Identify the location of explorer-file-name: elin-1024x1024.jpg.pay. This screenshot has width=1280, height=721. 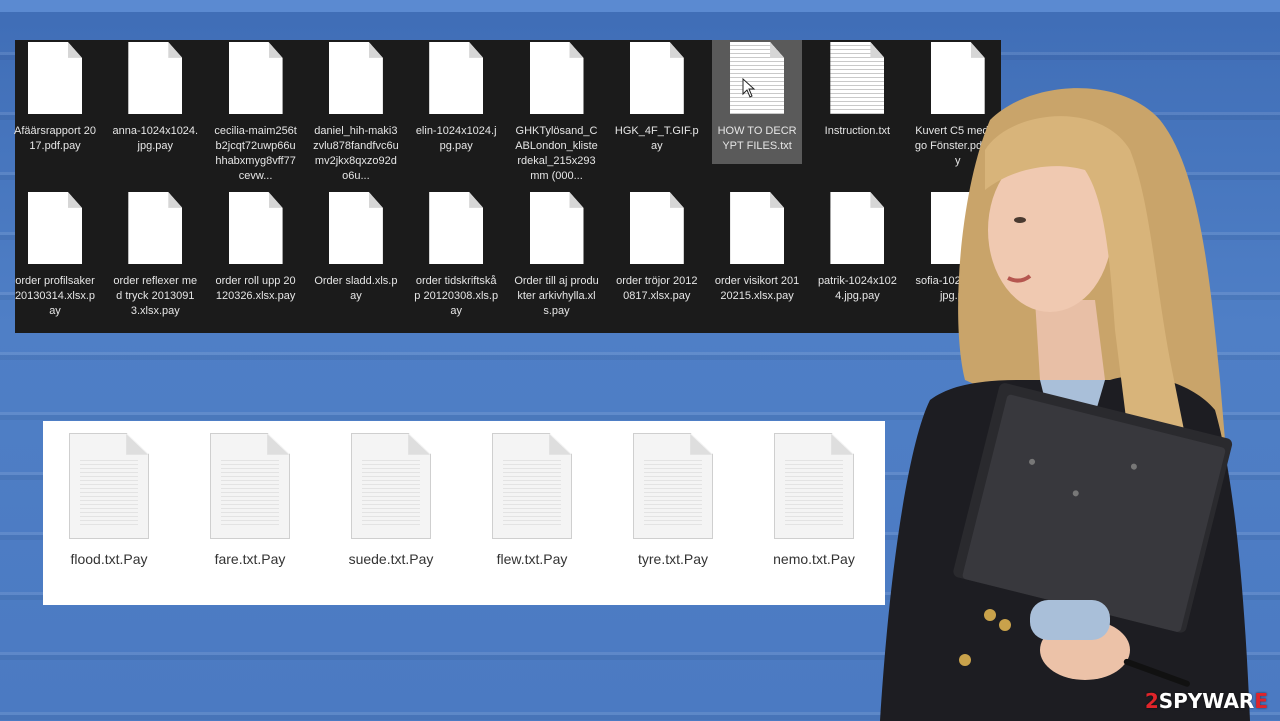
(456, 138).